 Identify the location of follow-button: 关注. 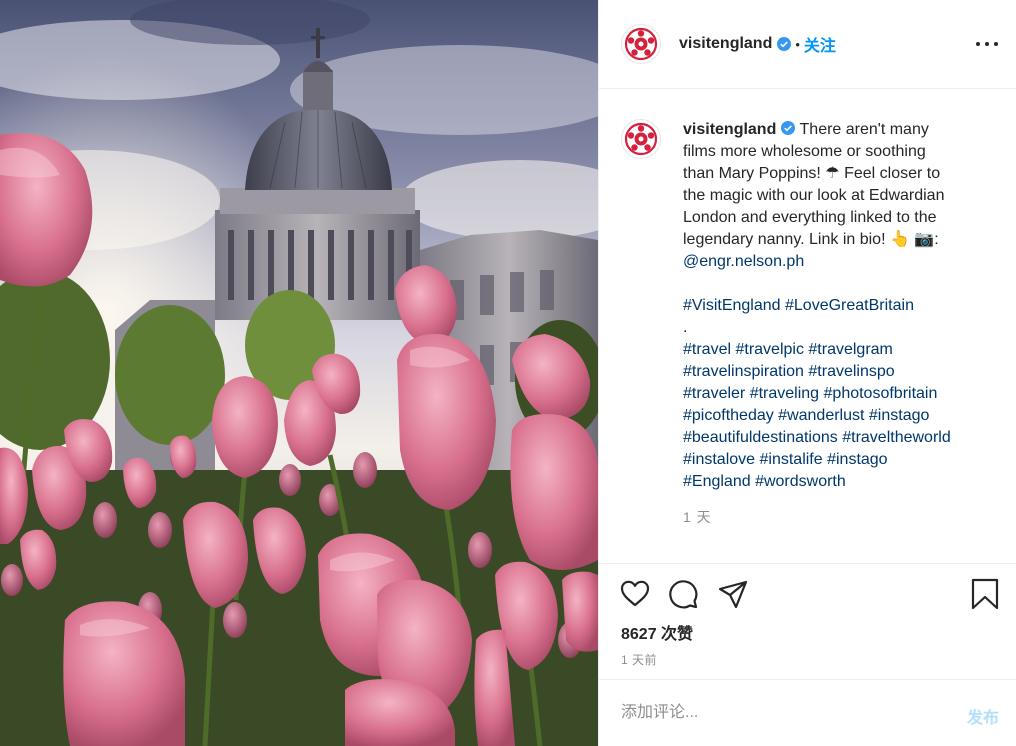
(820, 44).